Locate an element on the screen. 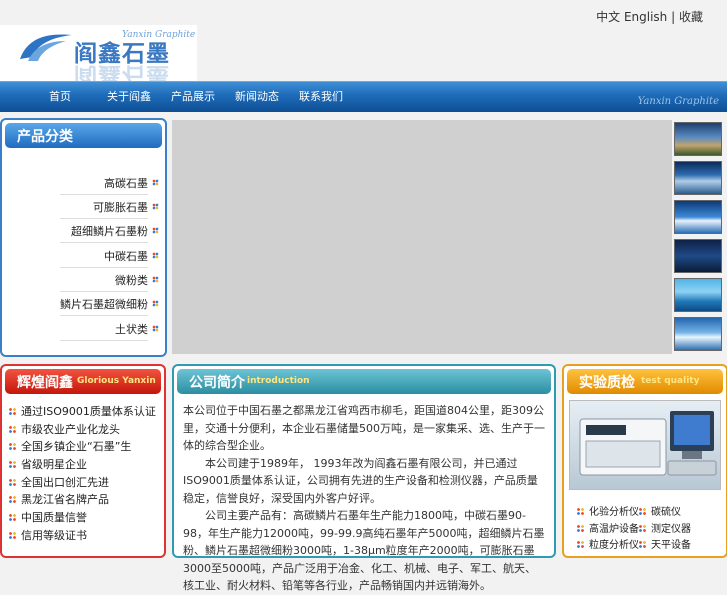 The image size is (727, 595). nav-products: 产品展示 is located at coordinates (193, 97).